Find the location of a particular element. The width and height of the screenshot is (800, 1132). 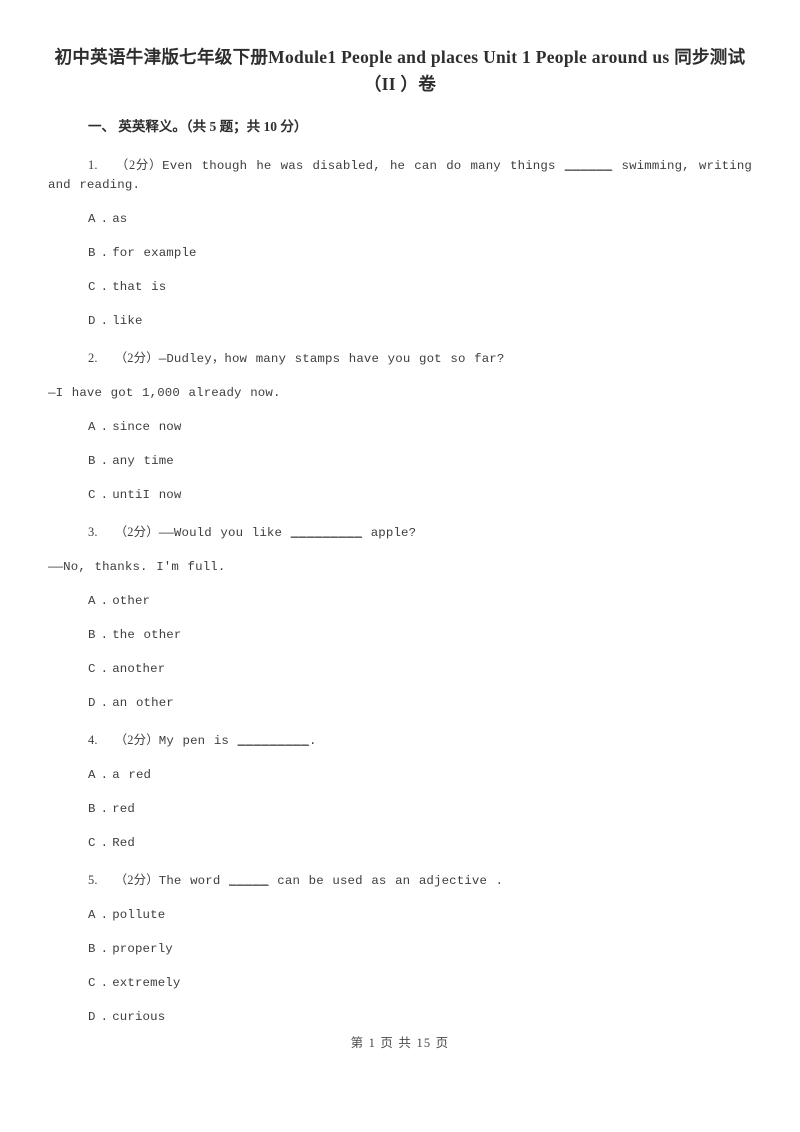

option-text: another is located at coordinates (139, 669).